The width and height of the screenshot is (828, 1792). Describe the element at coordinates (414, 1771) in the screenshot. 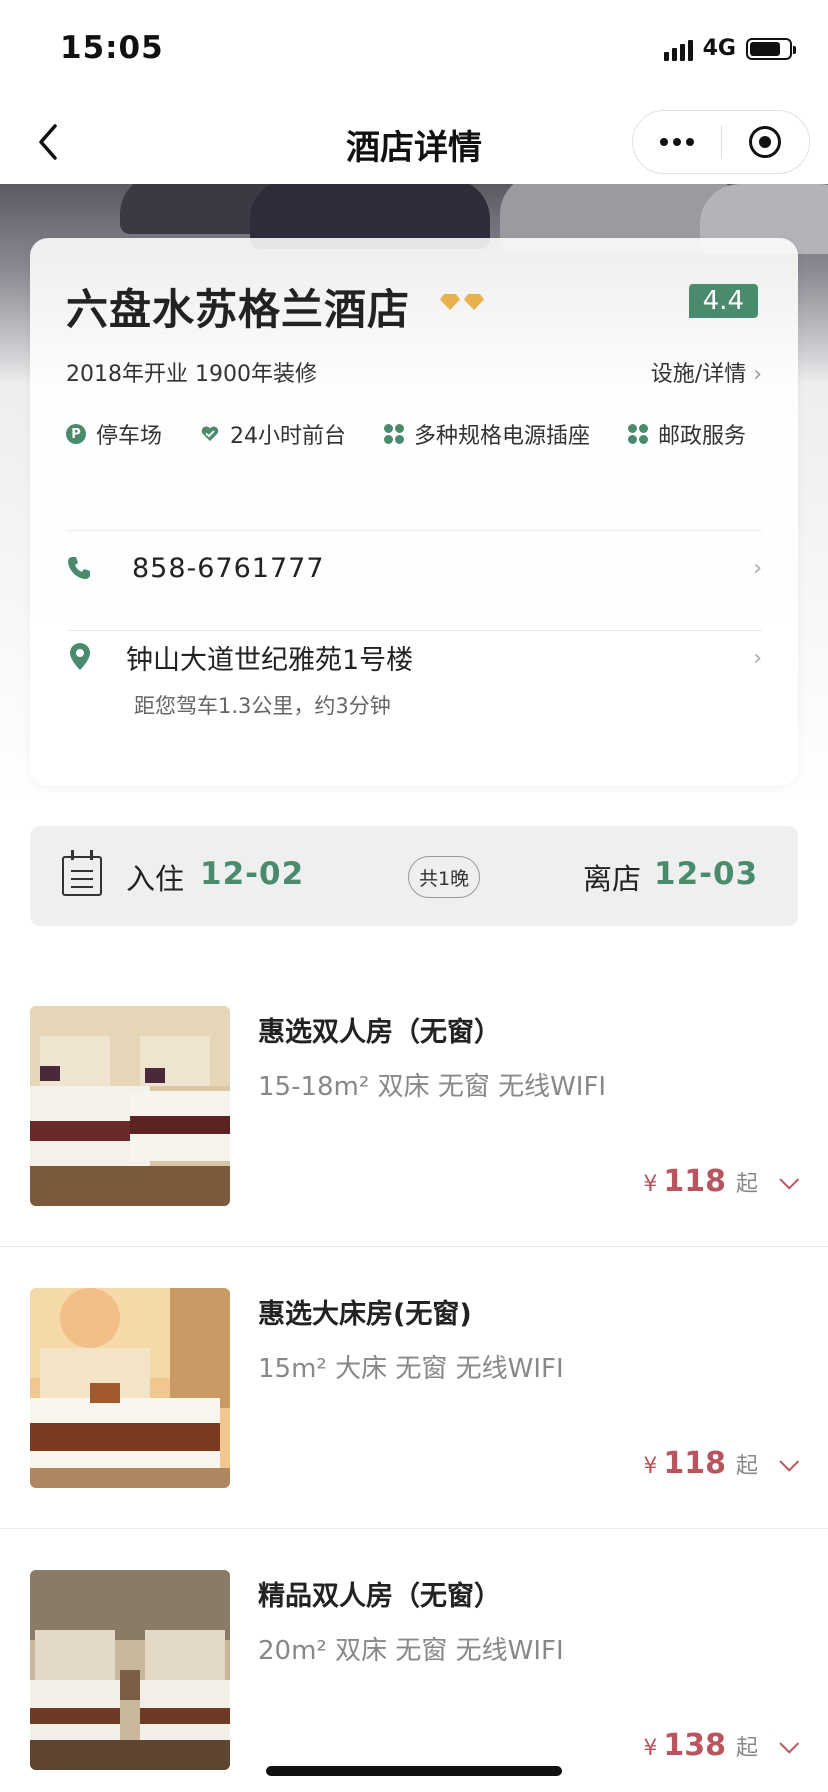

I see `home-indicator` at that location.